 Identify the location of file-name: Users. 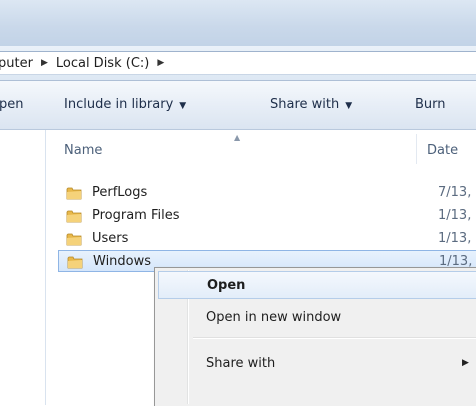
(110, 238).